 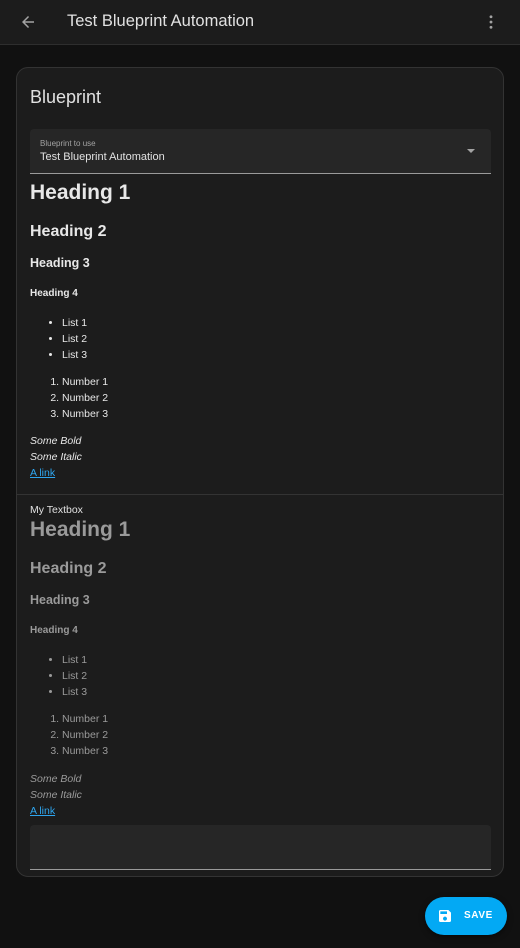 I want to click on back-button, so click(x=28, y=22).